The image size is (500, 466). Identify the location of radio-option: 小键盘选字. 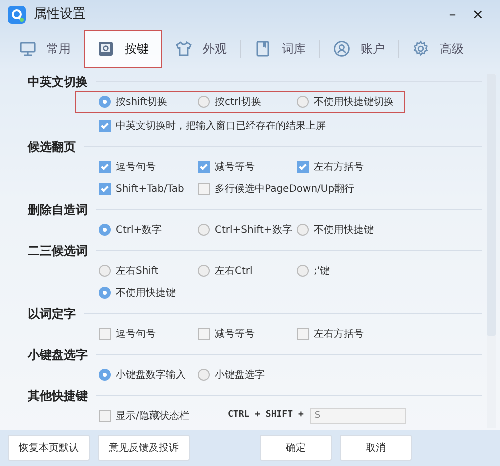
(247, 375).